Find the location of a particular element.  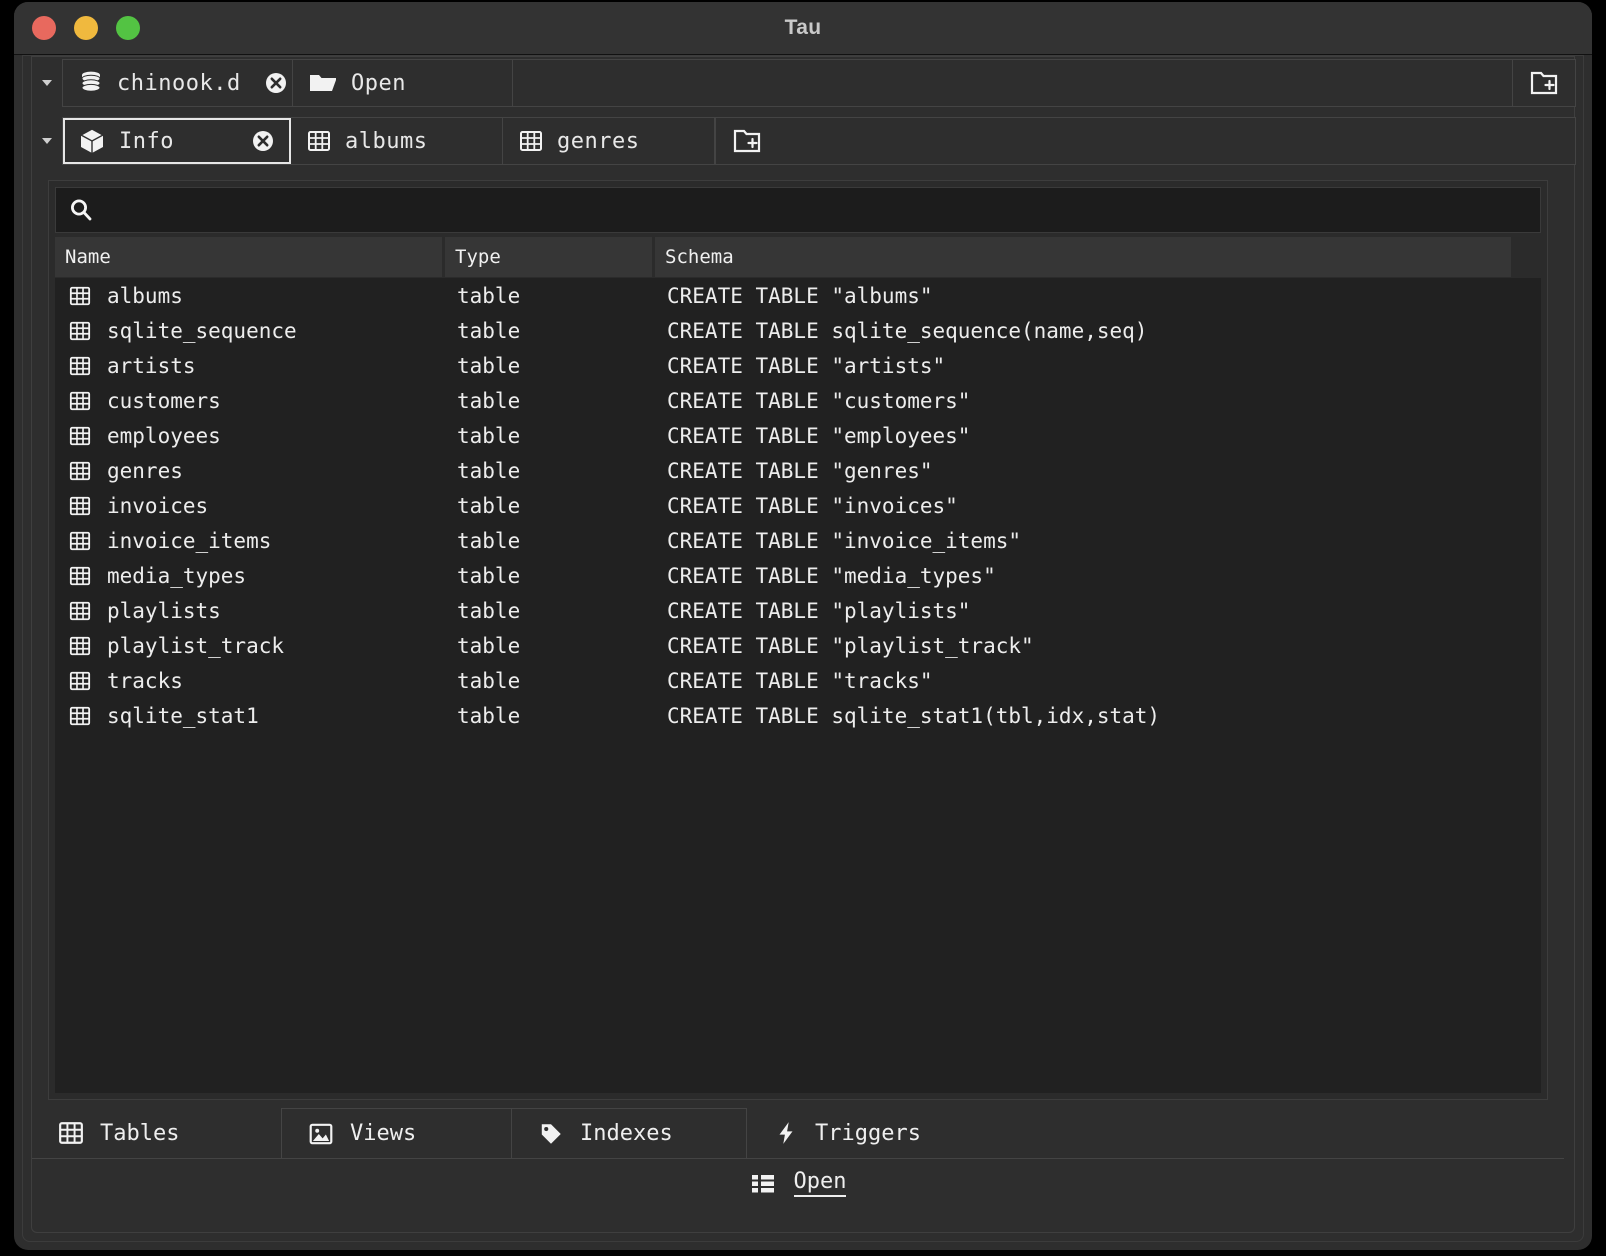

table-row: invoices table CREATE TABLE "invoices" is located at coordinates (798, 505).